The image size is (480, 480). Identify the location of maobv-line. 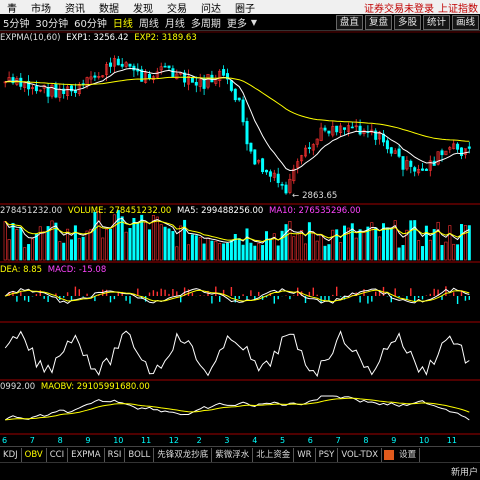
(237, 409).